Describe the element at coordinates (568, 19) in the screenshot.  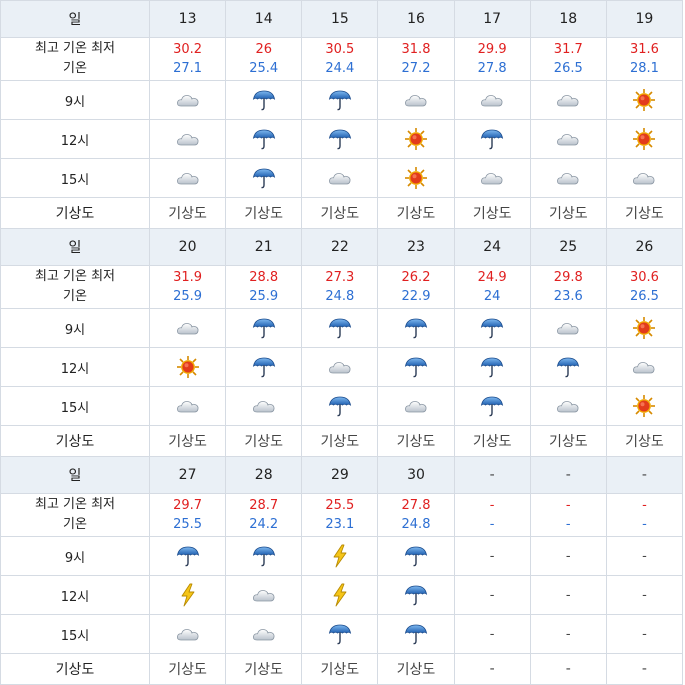
I see `day-cell: 18` at that location.